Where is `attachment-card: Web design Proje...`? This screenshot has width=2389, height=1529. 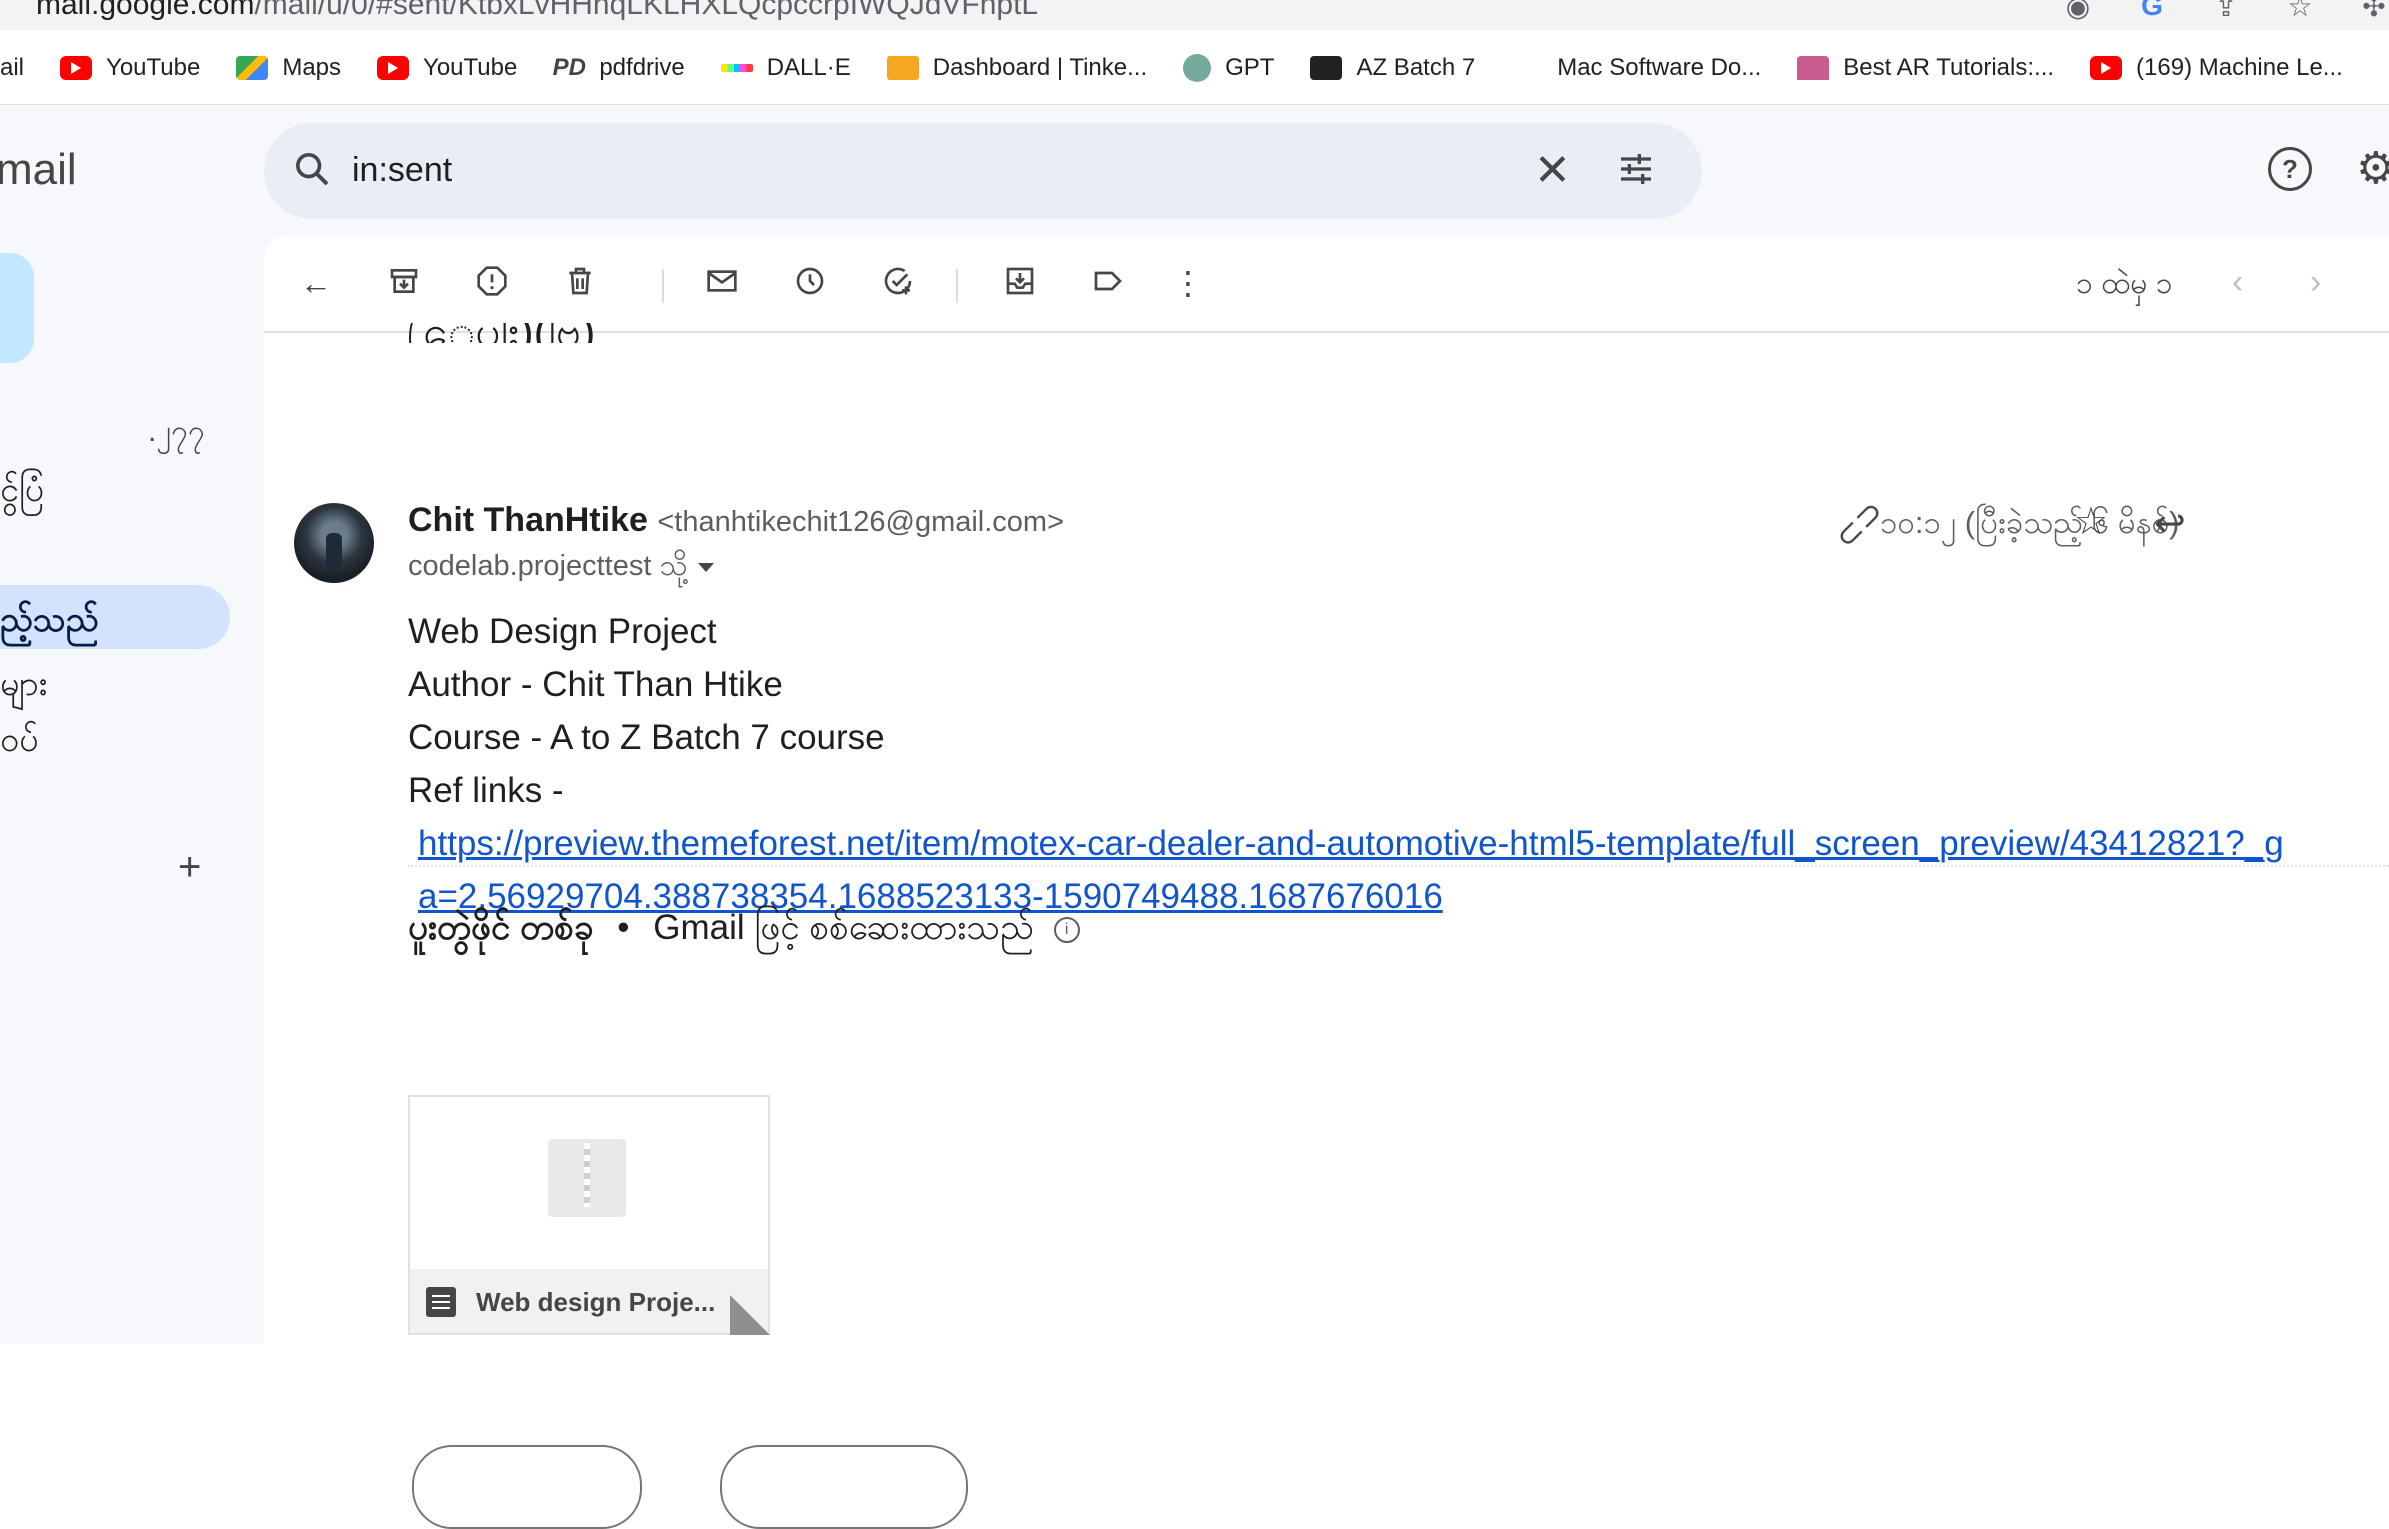 attachment-card: Web design Proje... is located at coordinates (589, 1215).